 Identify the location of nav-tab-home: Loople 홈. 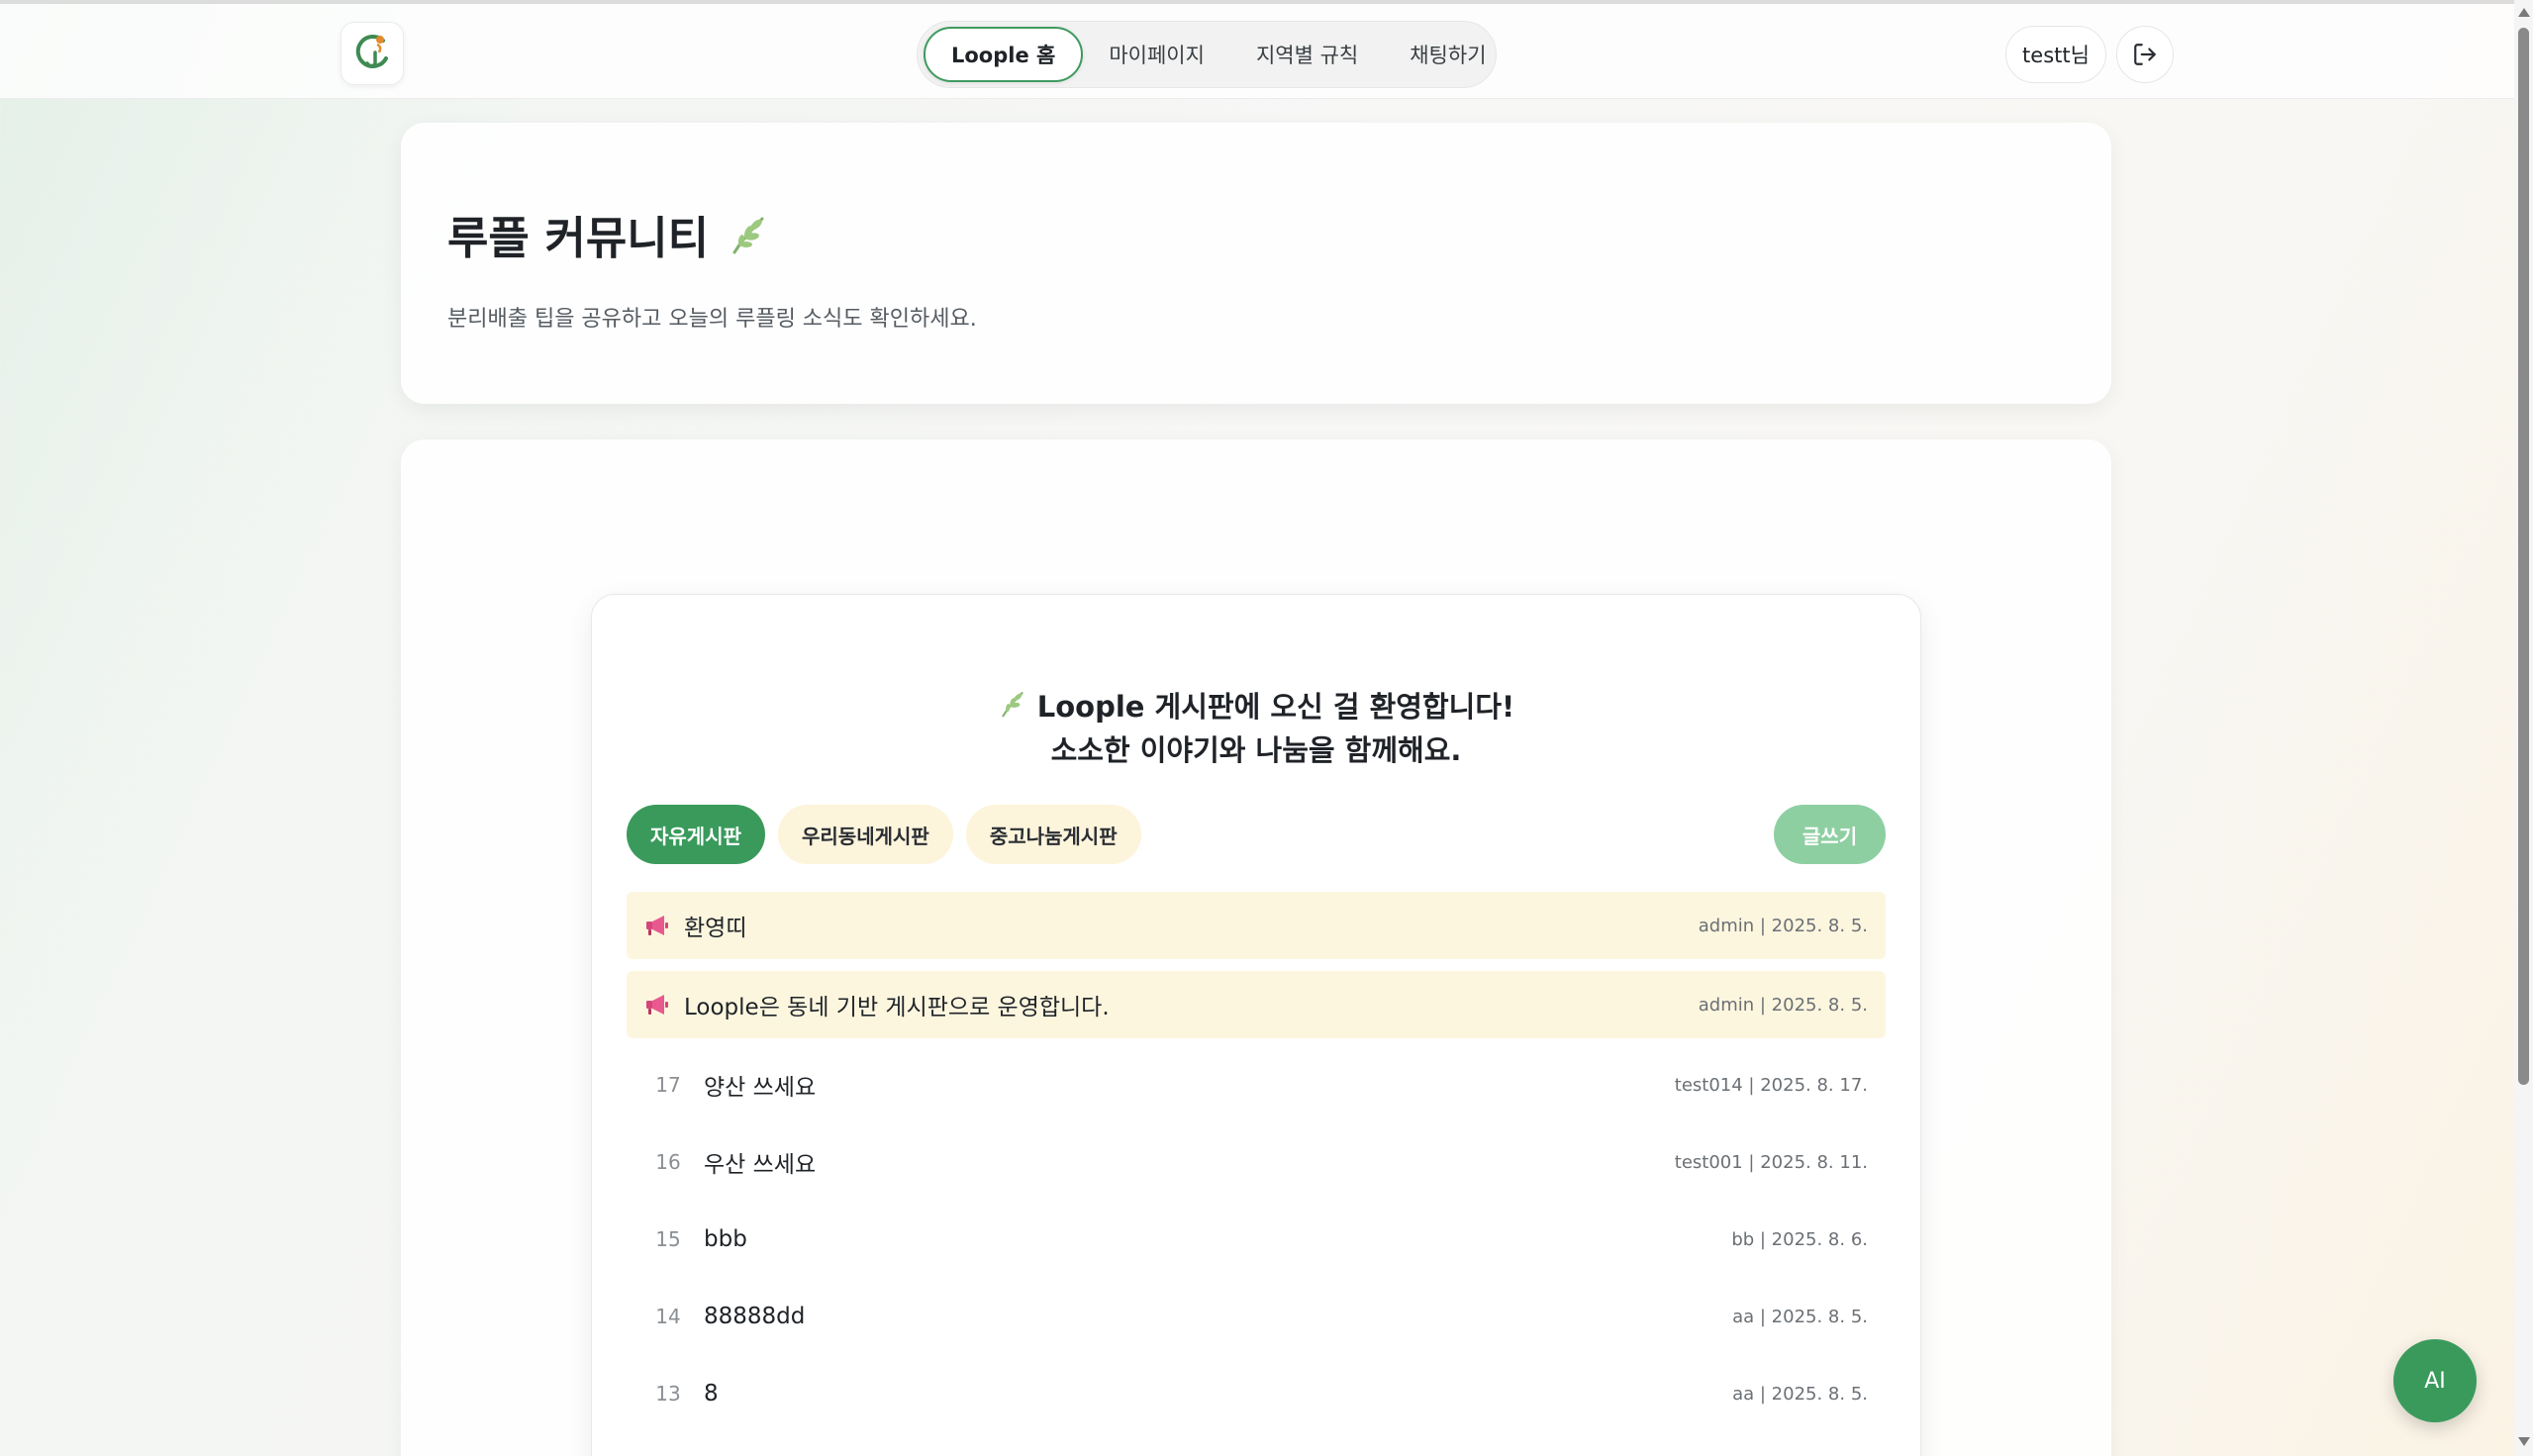
(1004, 54).